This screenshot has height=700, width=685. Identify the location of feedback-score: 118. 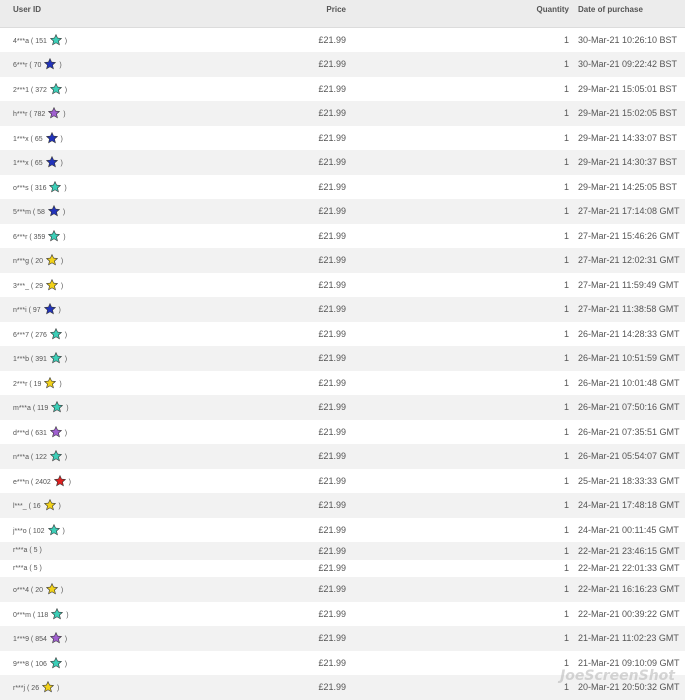
(42, 615).